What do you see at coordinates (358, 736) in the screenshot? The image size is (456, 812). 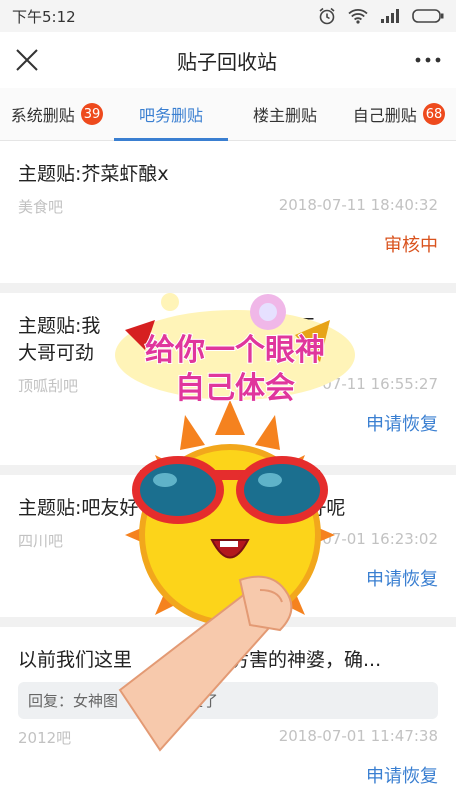 I see `post-time: 2018-07-01 11:47:38` at bounding box center [358, 736].